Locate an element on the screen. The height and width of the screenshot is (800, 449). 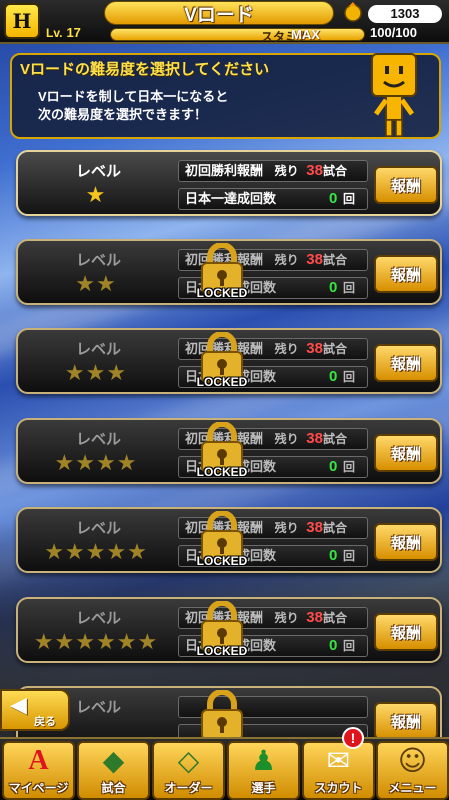
nav-menu: ☺ メニュー is located at coordinates (412, 770).